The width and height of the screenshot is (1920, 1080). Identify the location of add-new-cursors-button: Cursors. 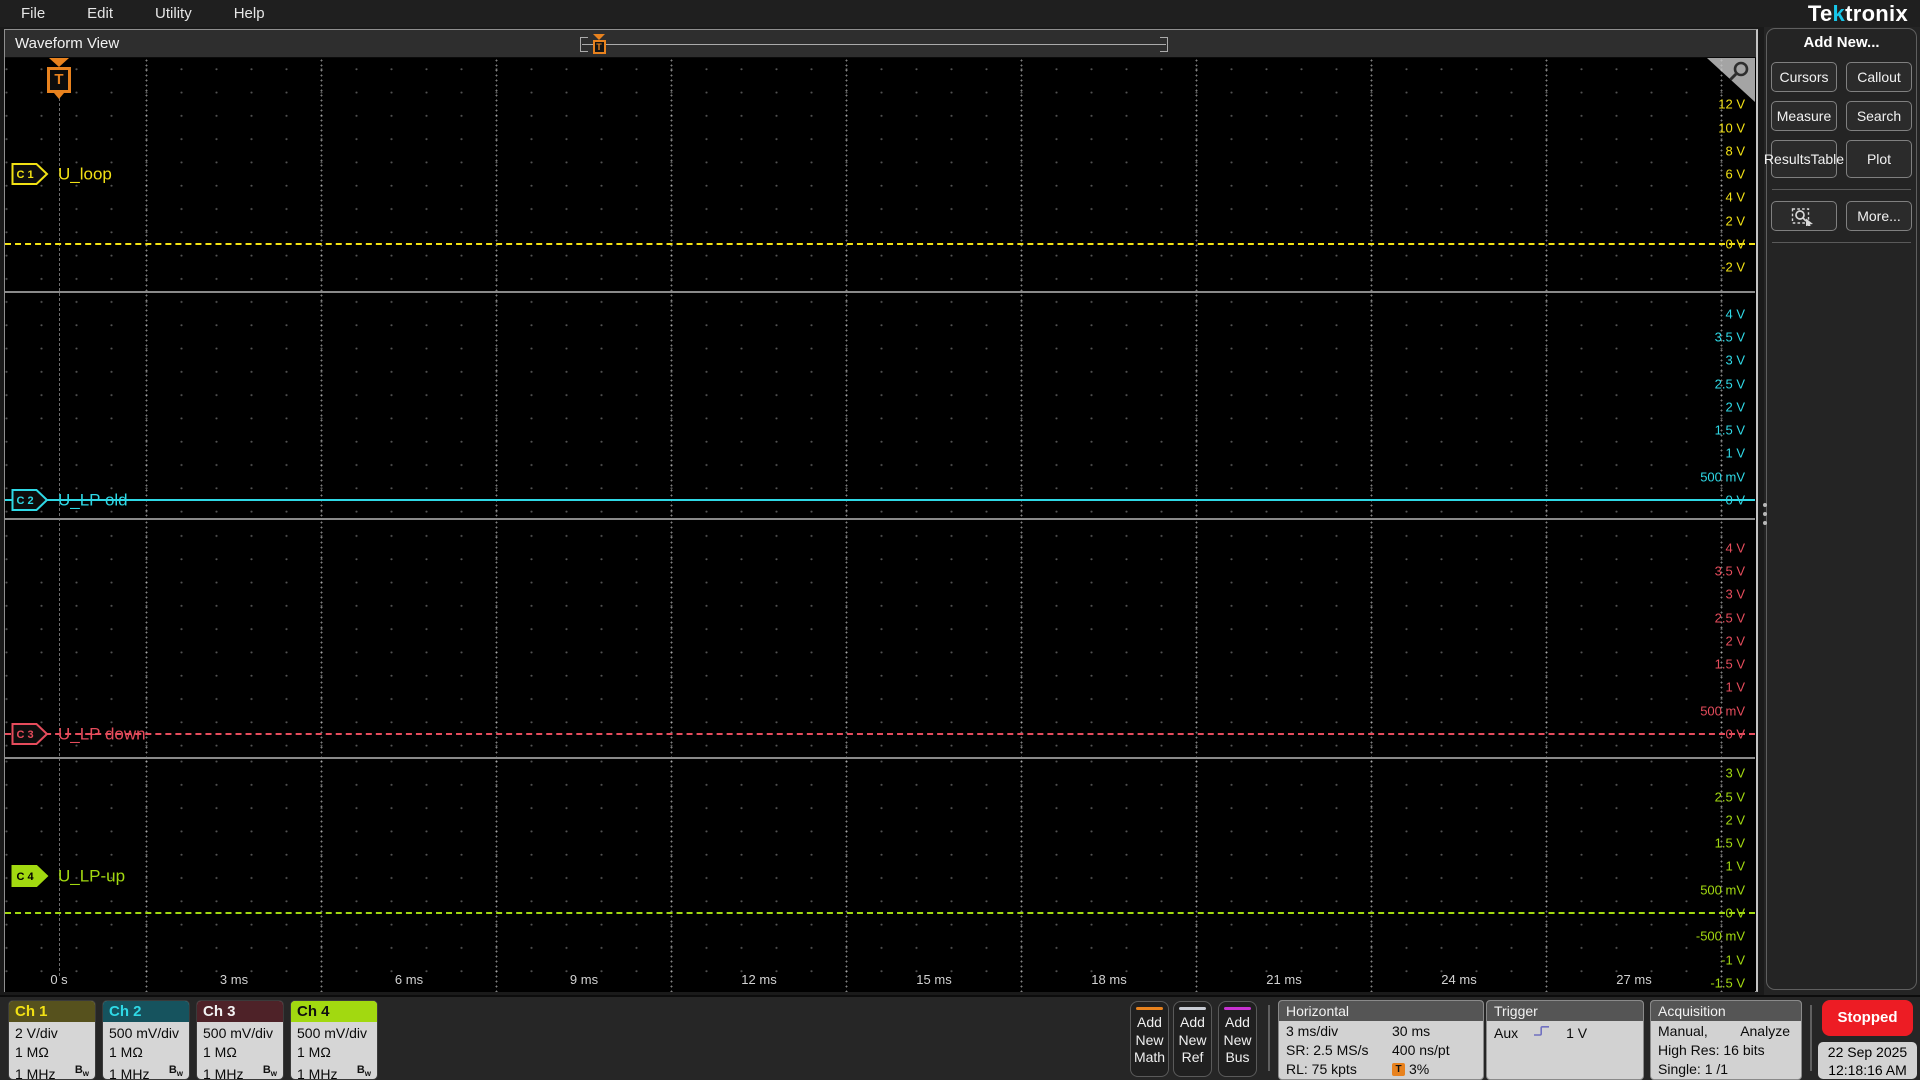
(1804, 77).